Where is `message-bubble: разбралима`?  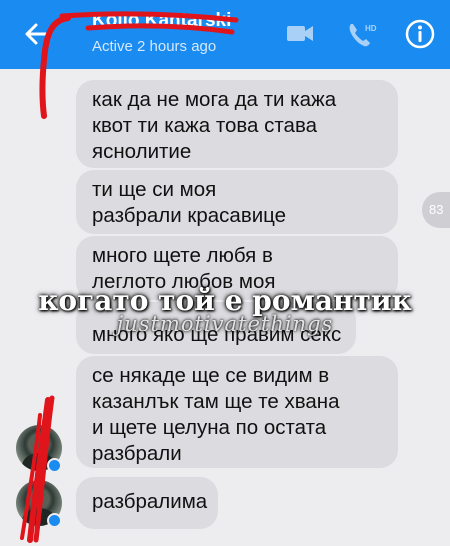
message-bubble: разбралима is located at coordinates (147, 503).